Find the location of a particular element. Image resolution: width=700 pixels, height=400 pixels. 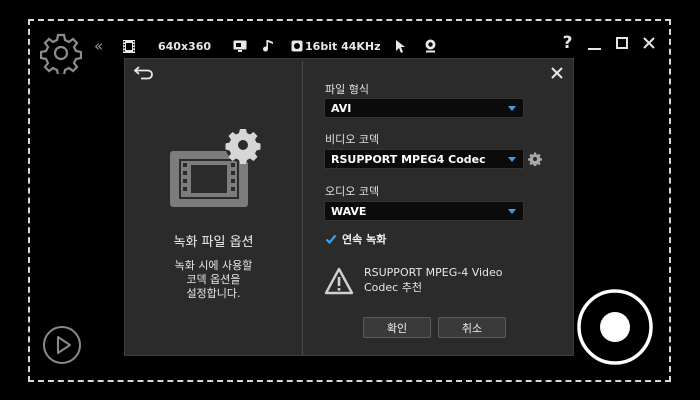

audio-quality-label: 16bit 44KHz is located at coordinates (342, 46).